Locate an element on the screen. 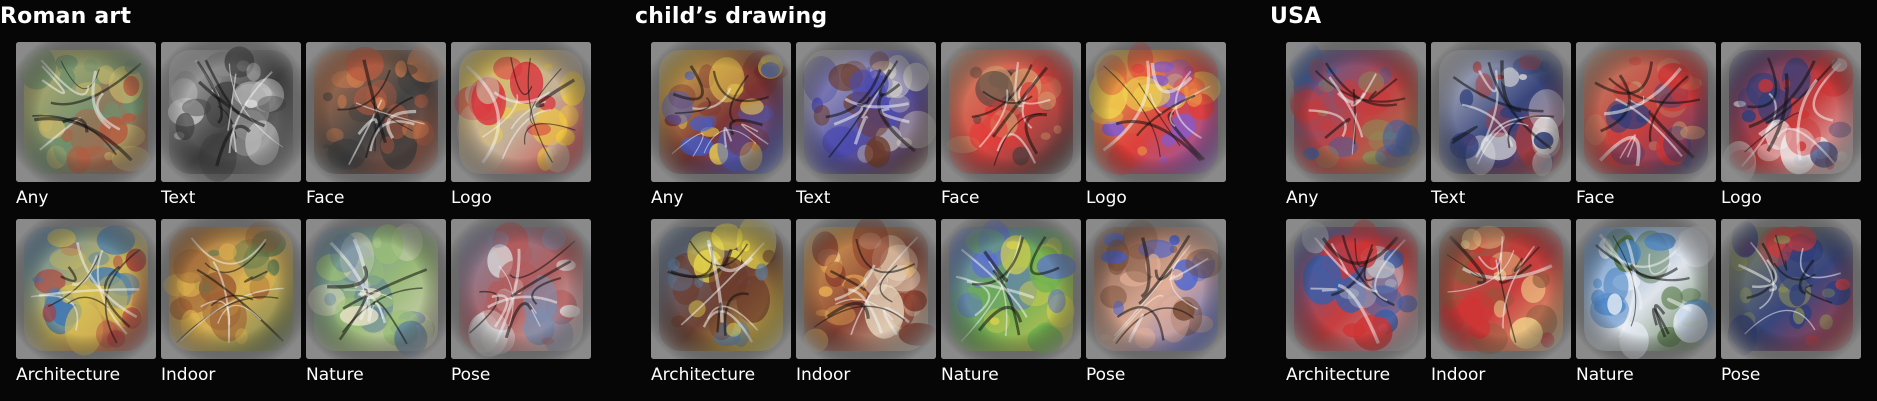 This screenshot has width=1877, height=401. crayon-two-faces-icon is located at coordinates (1156, 112).